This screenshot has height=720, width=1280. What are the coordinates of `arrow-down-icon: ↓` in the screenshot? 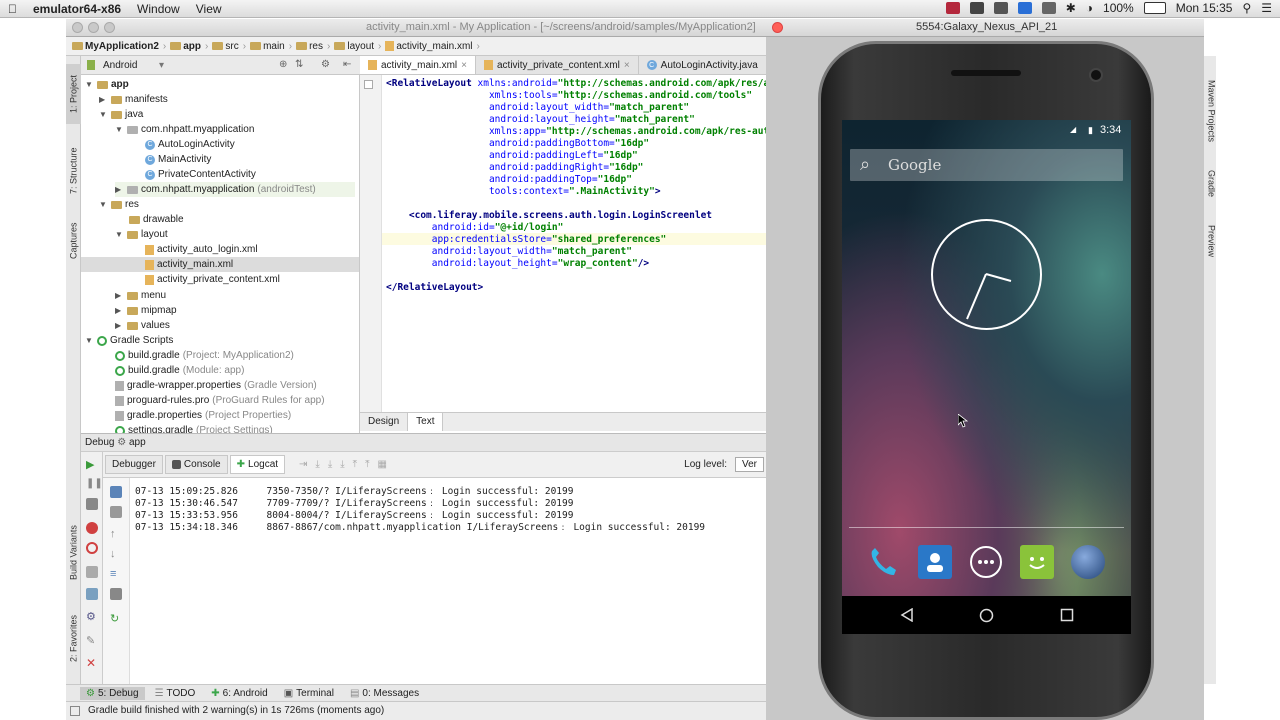 It's located at (116, 554).